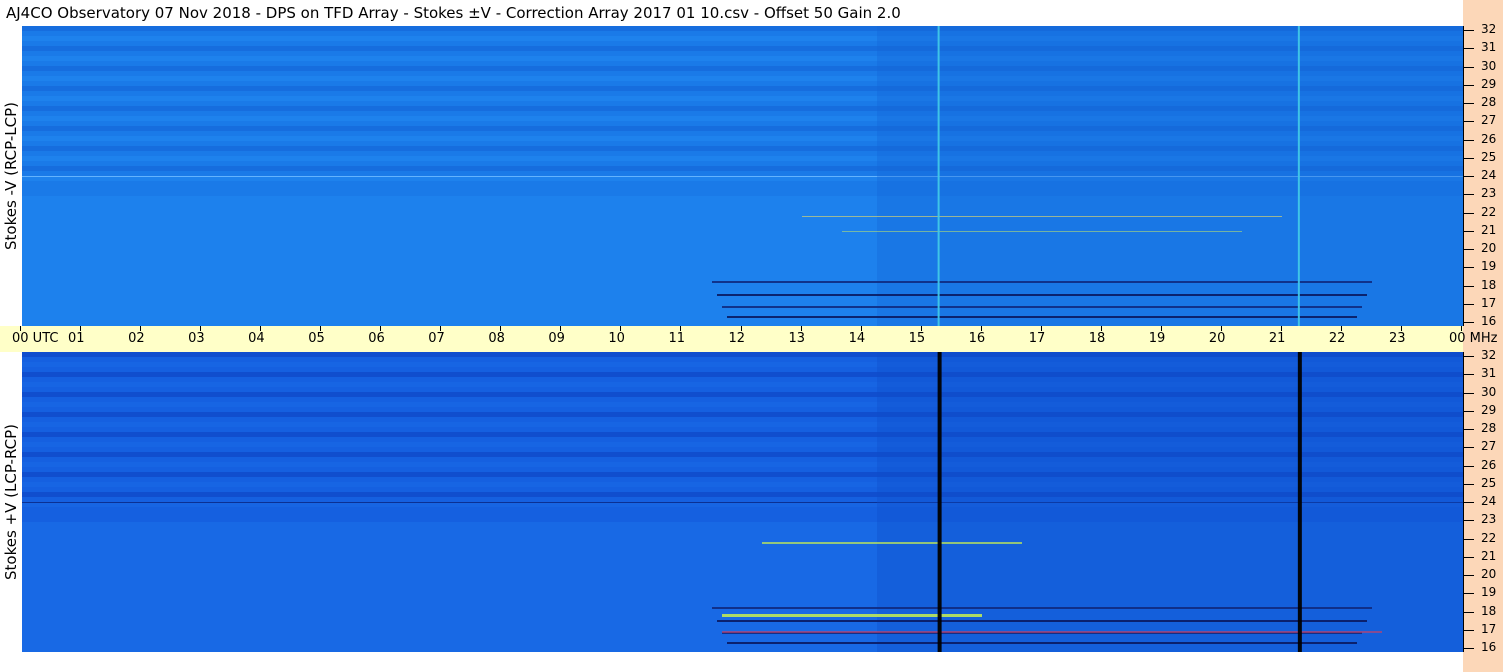  I want to click on hour-label: 00 MHz, so click(1473, 338).